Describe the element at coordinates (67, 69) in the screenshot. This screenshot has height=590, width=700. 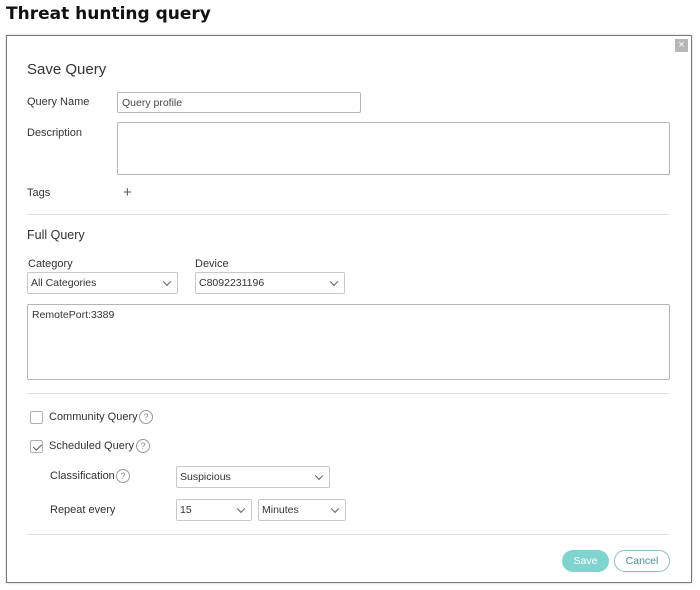
I see `dialog-title: Save Query` at that location.